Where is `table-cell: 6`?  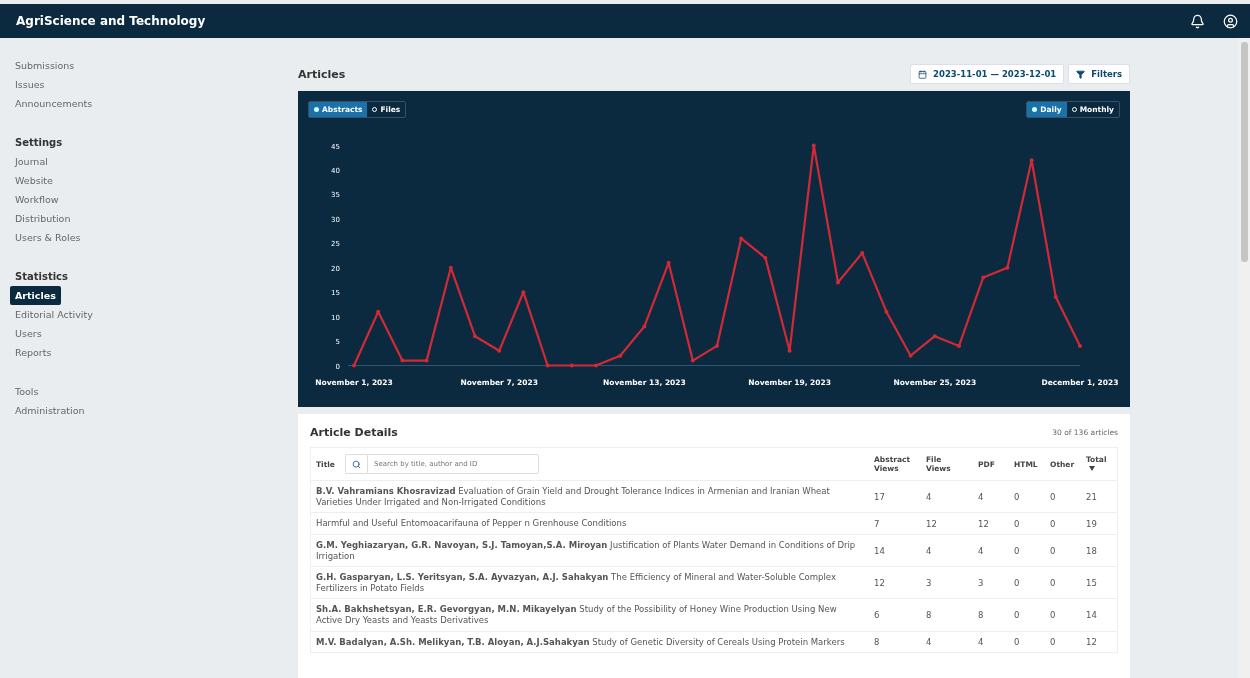 table-cell: 6 is located at coordinates (895, 615).